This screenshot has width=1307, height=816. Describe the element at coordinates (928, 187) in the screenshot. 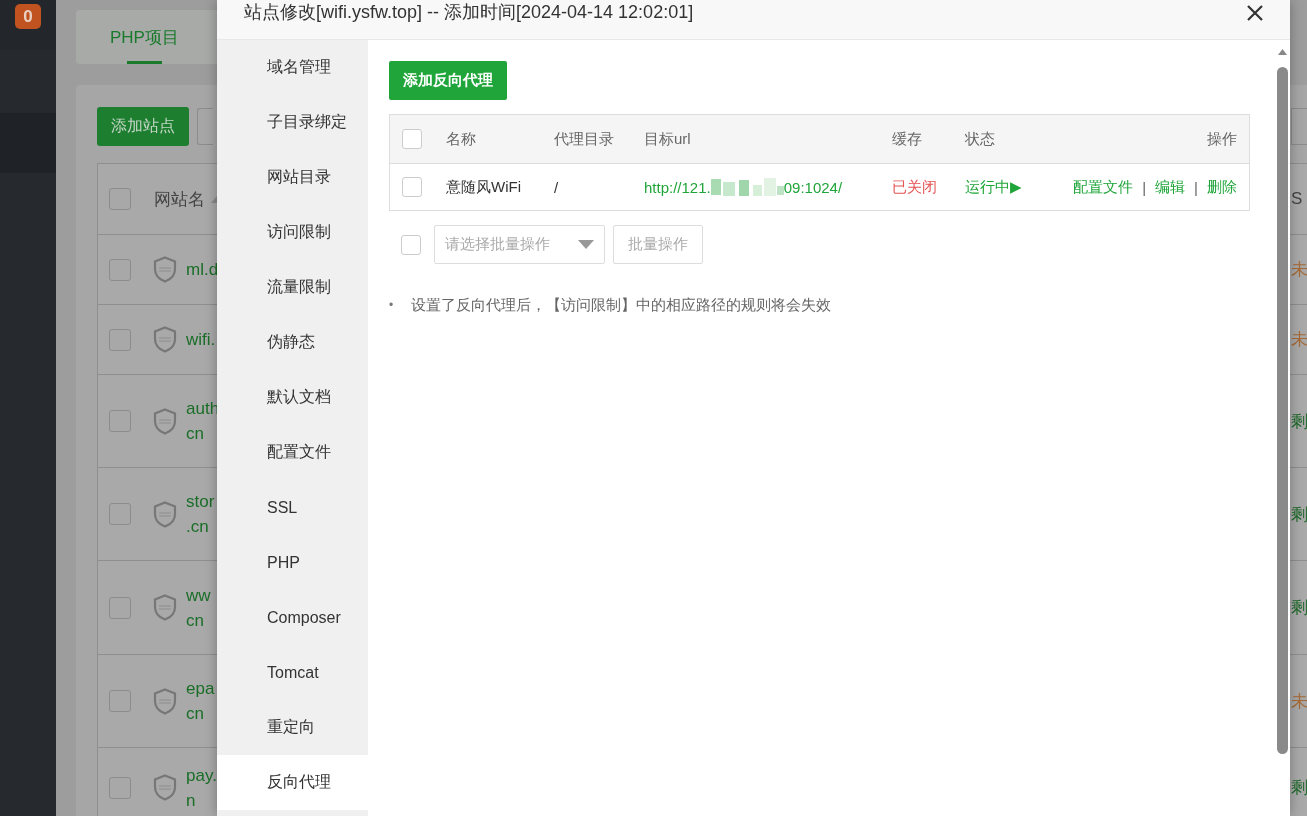

I see `cache-status: 已关闭` at that location.